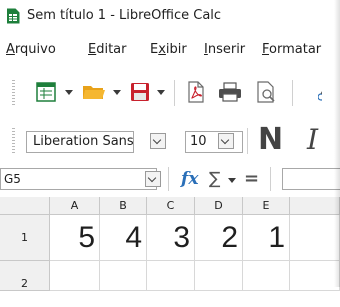  Describe the element at coordinates (251, 179) in the screenshot. I see `formula-icon: =` at that location.